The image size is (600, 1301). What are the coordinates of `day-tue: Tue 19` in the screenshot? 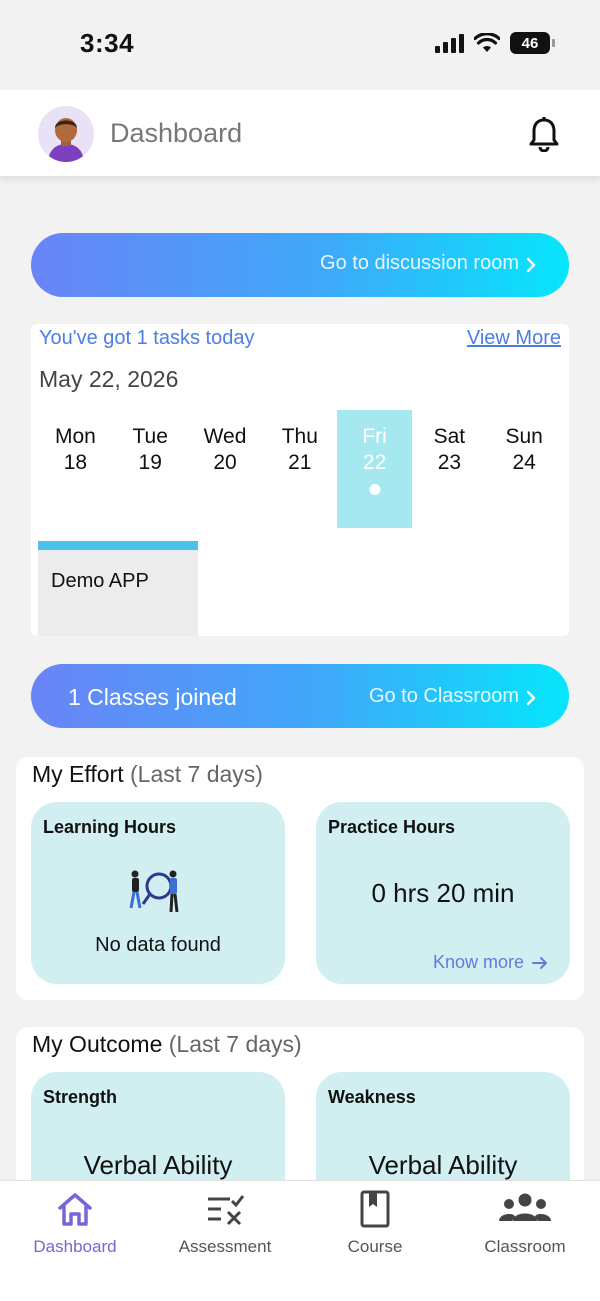 It's located at (150, 469).